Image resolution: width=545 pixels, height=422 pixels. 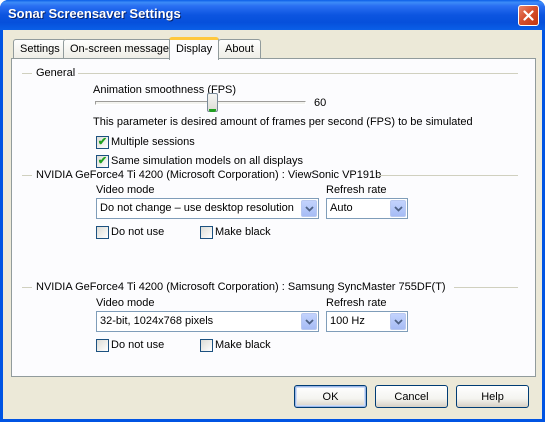 What do you see at coordinates (486, 287) in the screenshot?
I see `display-2-separator-right` at bounding box center [486, 287].